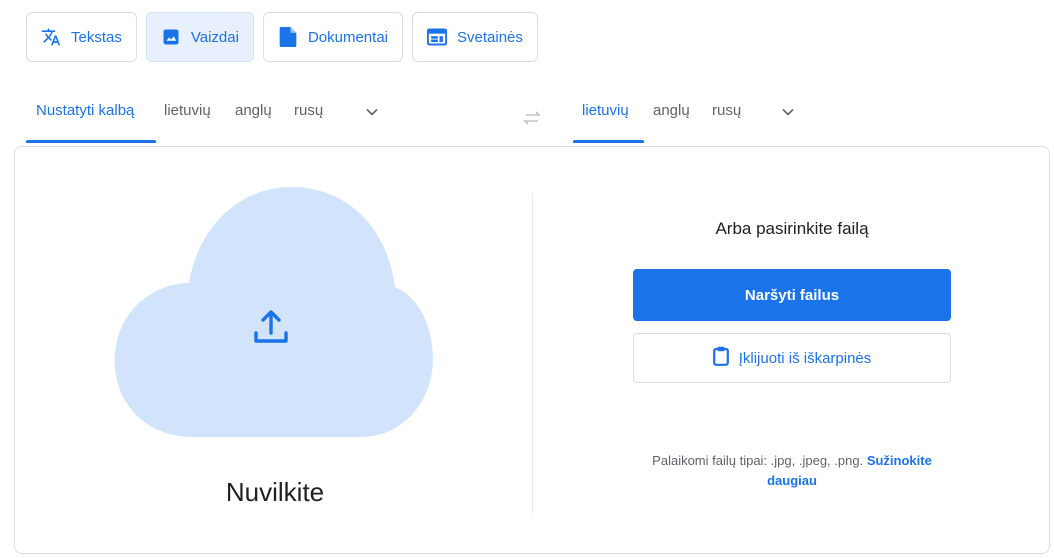  I want to click on target-lang-english-tab: anglų, so click(671, 117).